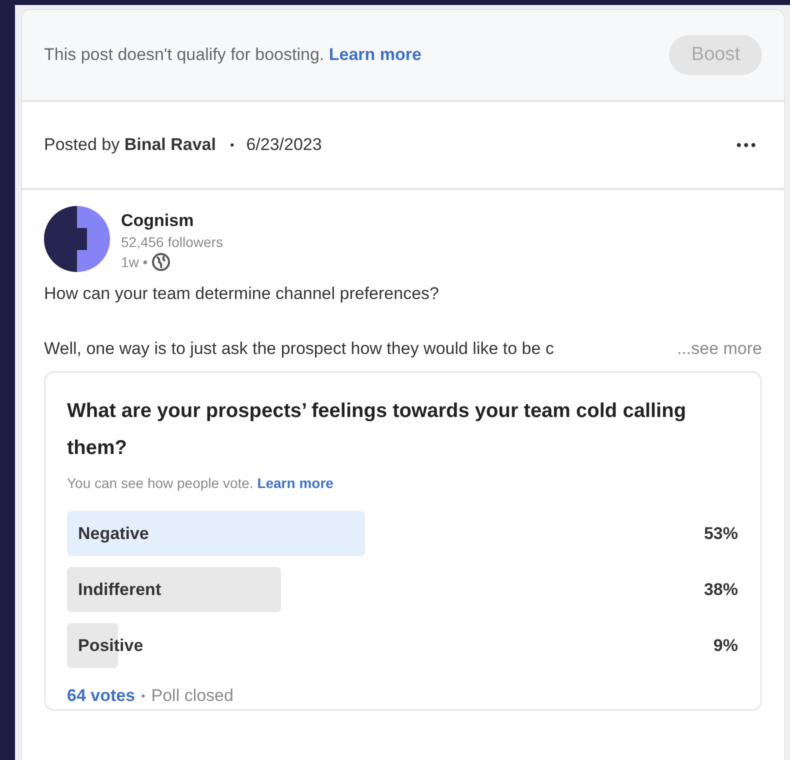  I want to click on option-percent: 53%, so click(721, 534).